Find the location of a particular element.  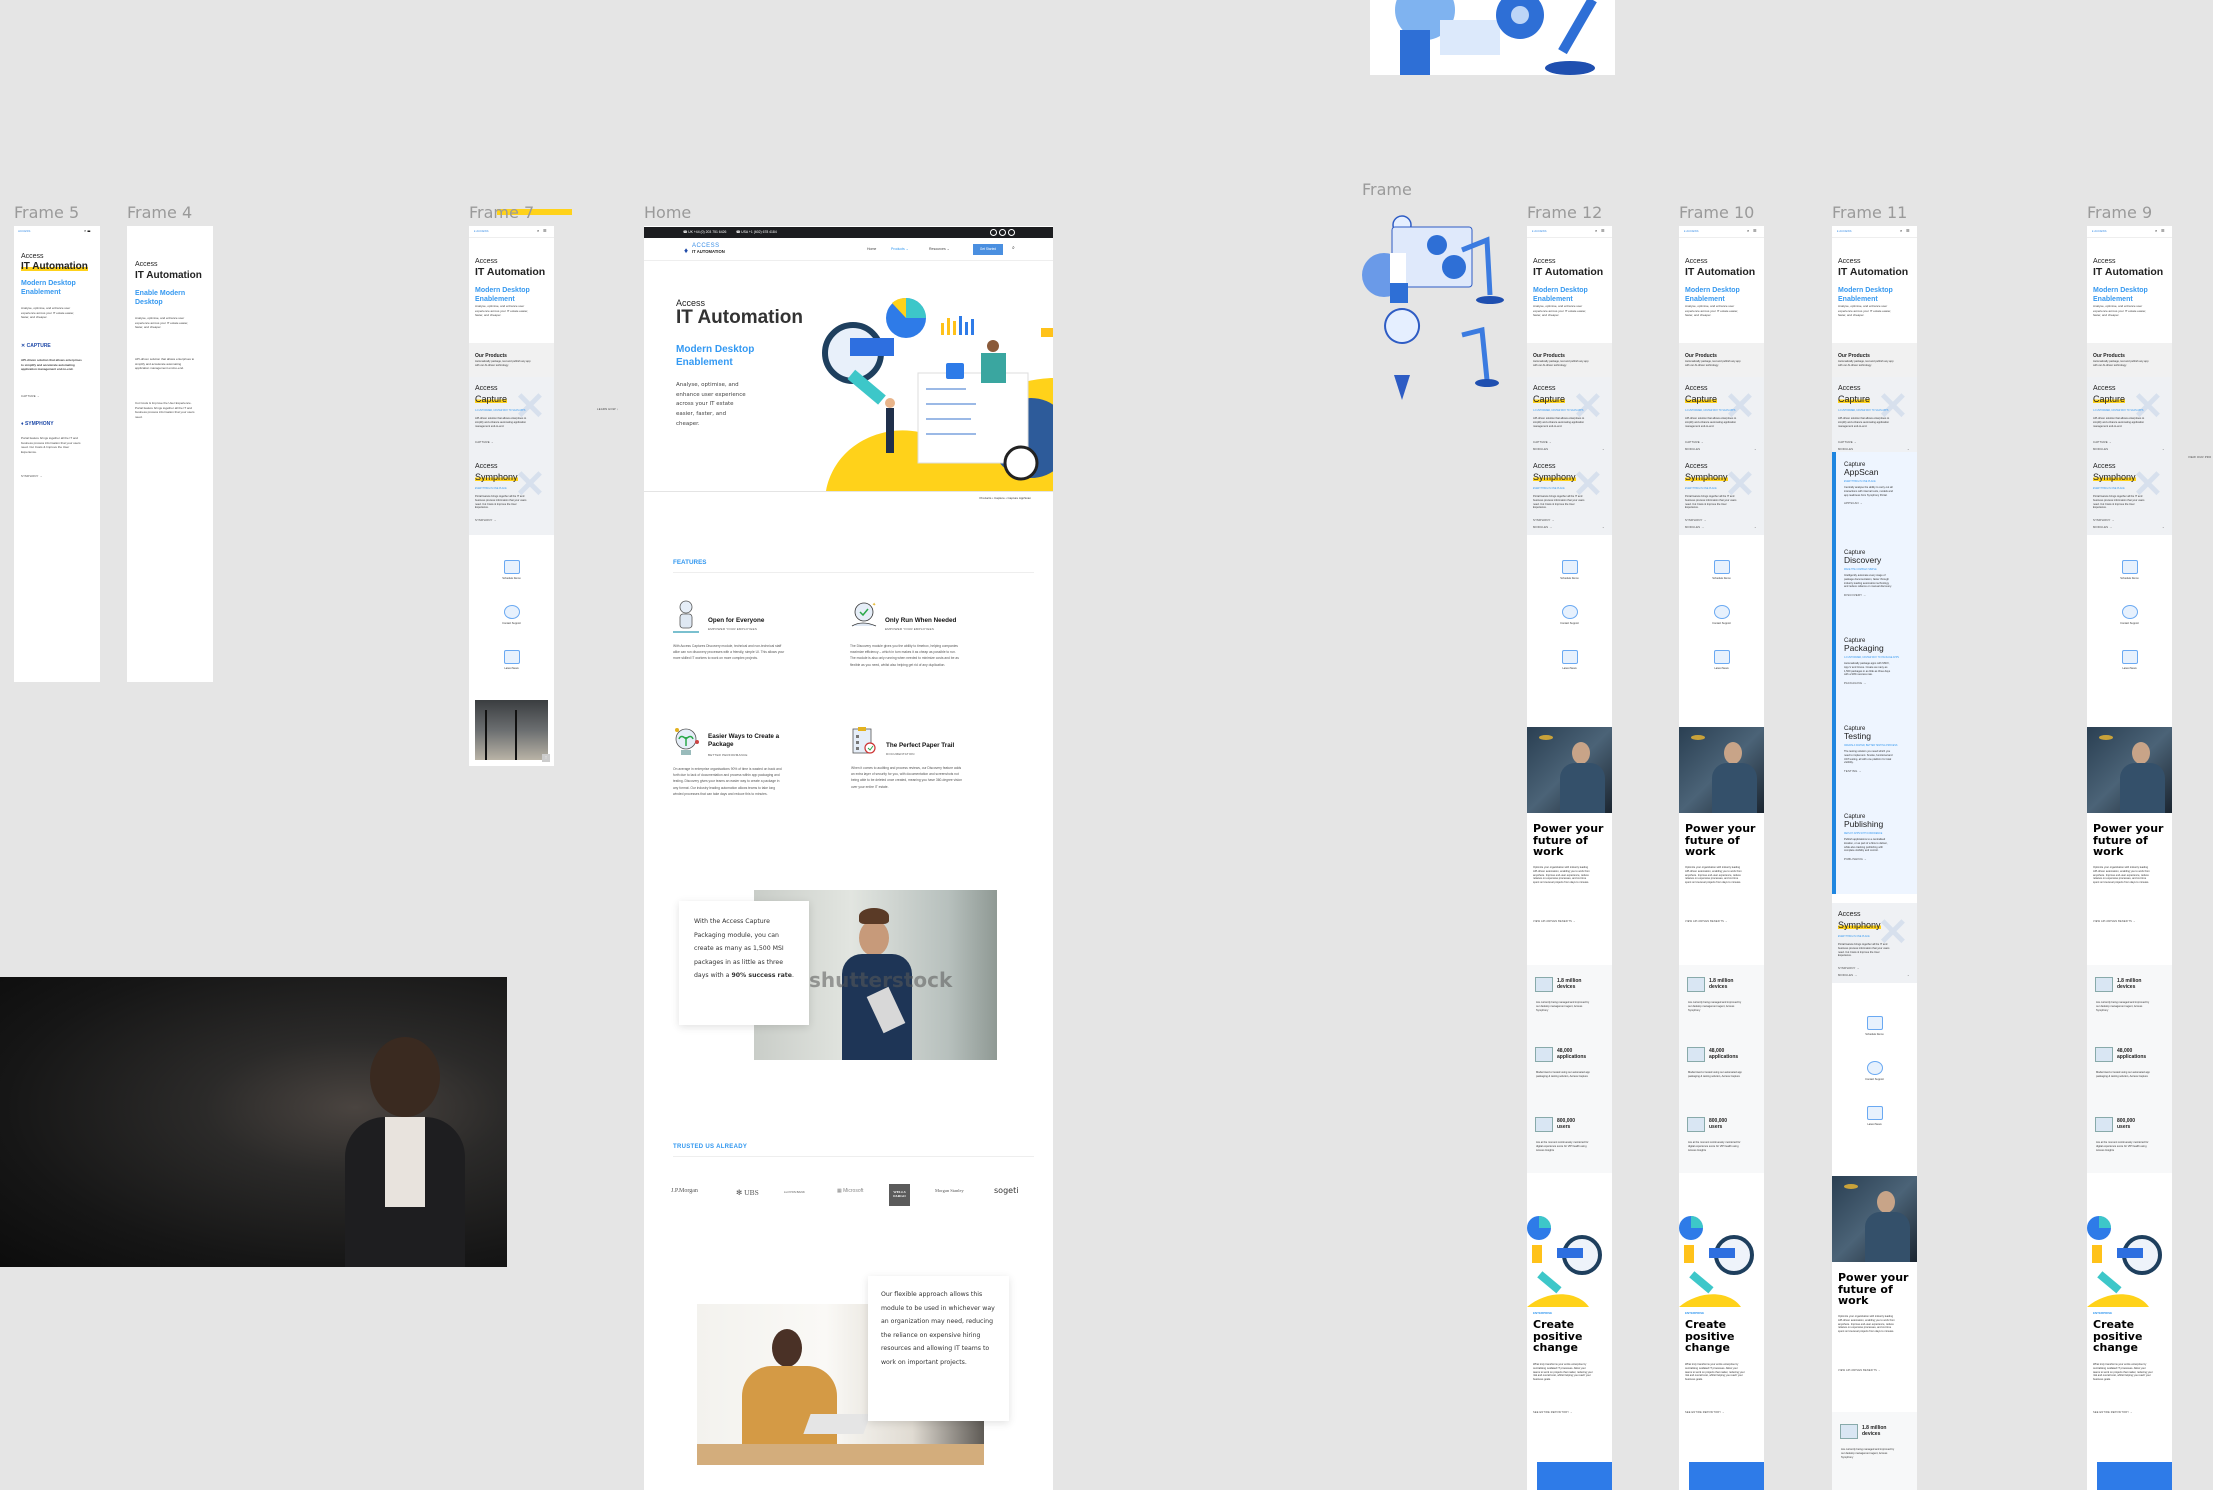

frame-label-frame7: Frame 7 is located at coordinates (501, 212).